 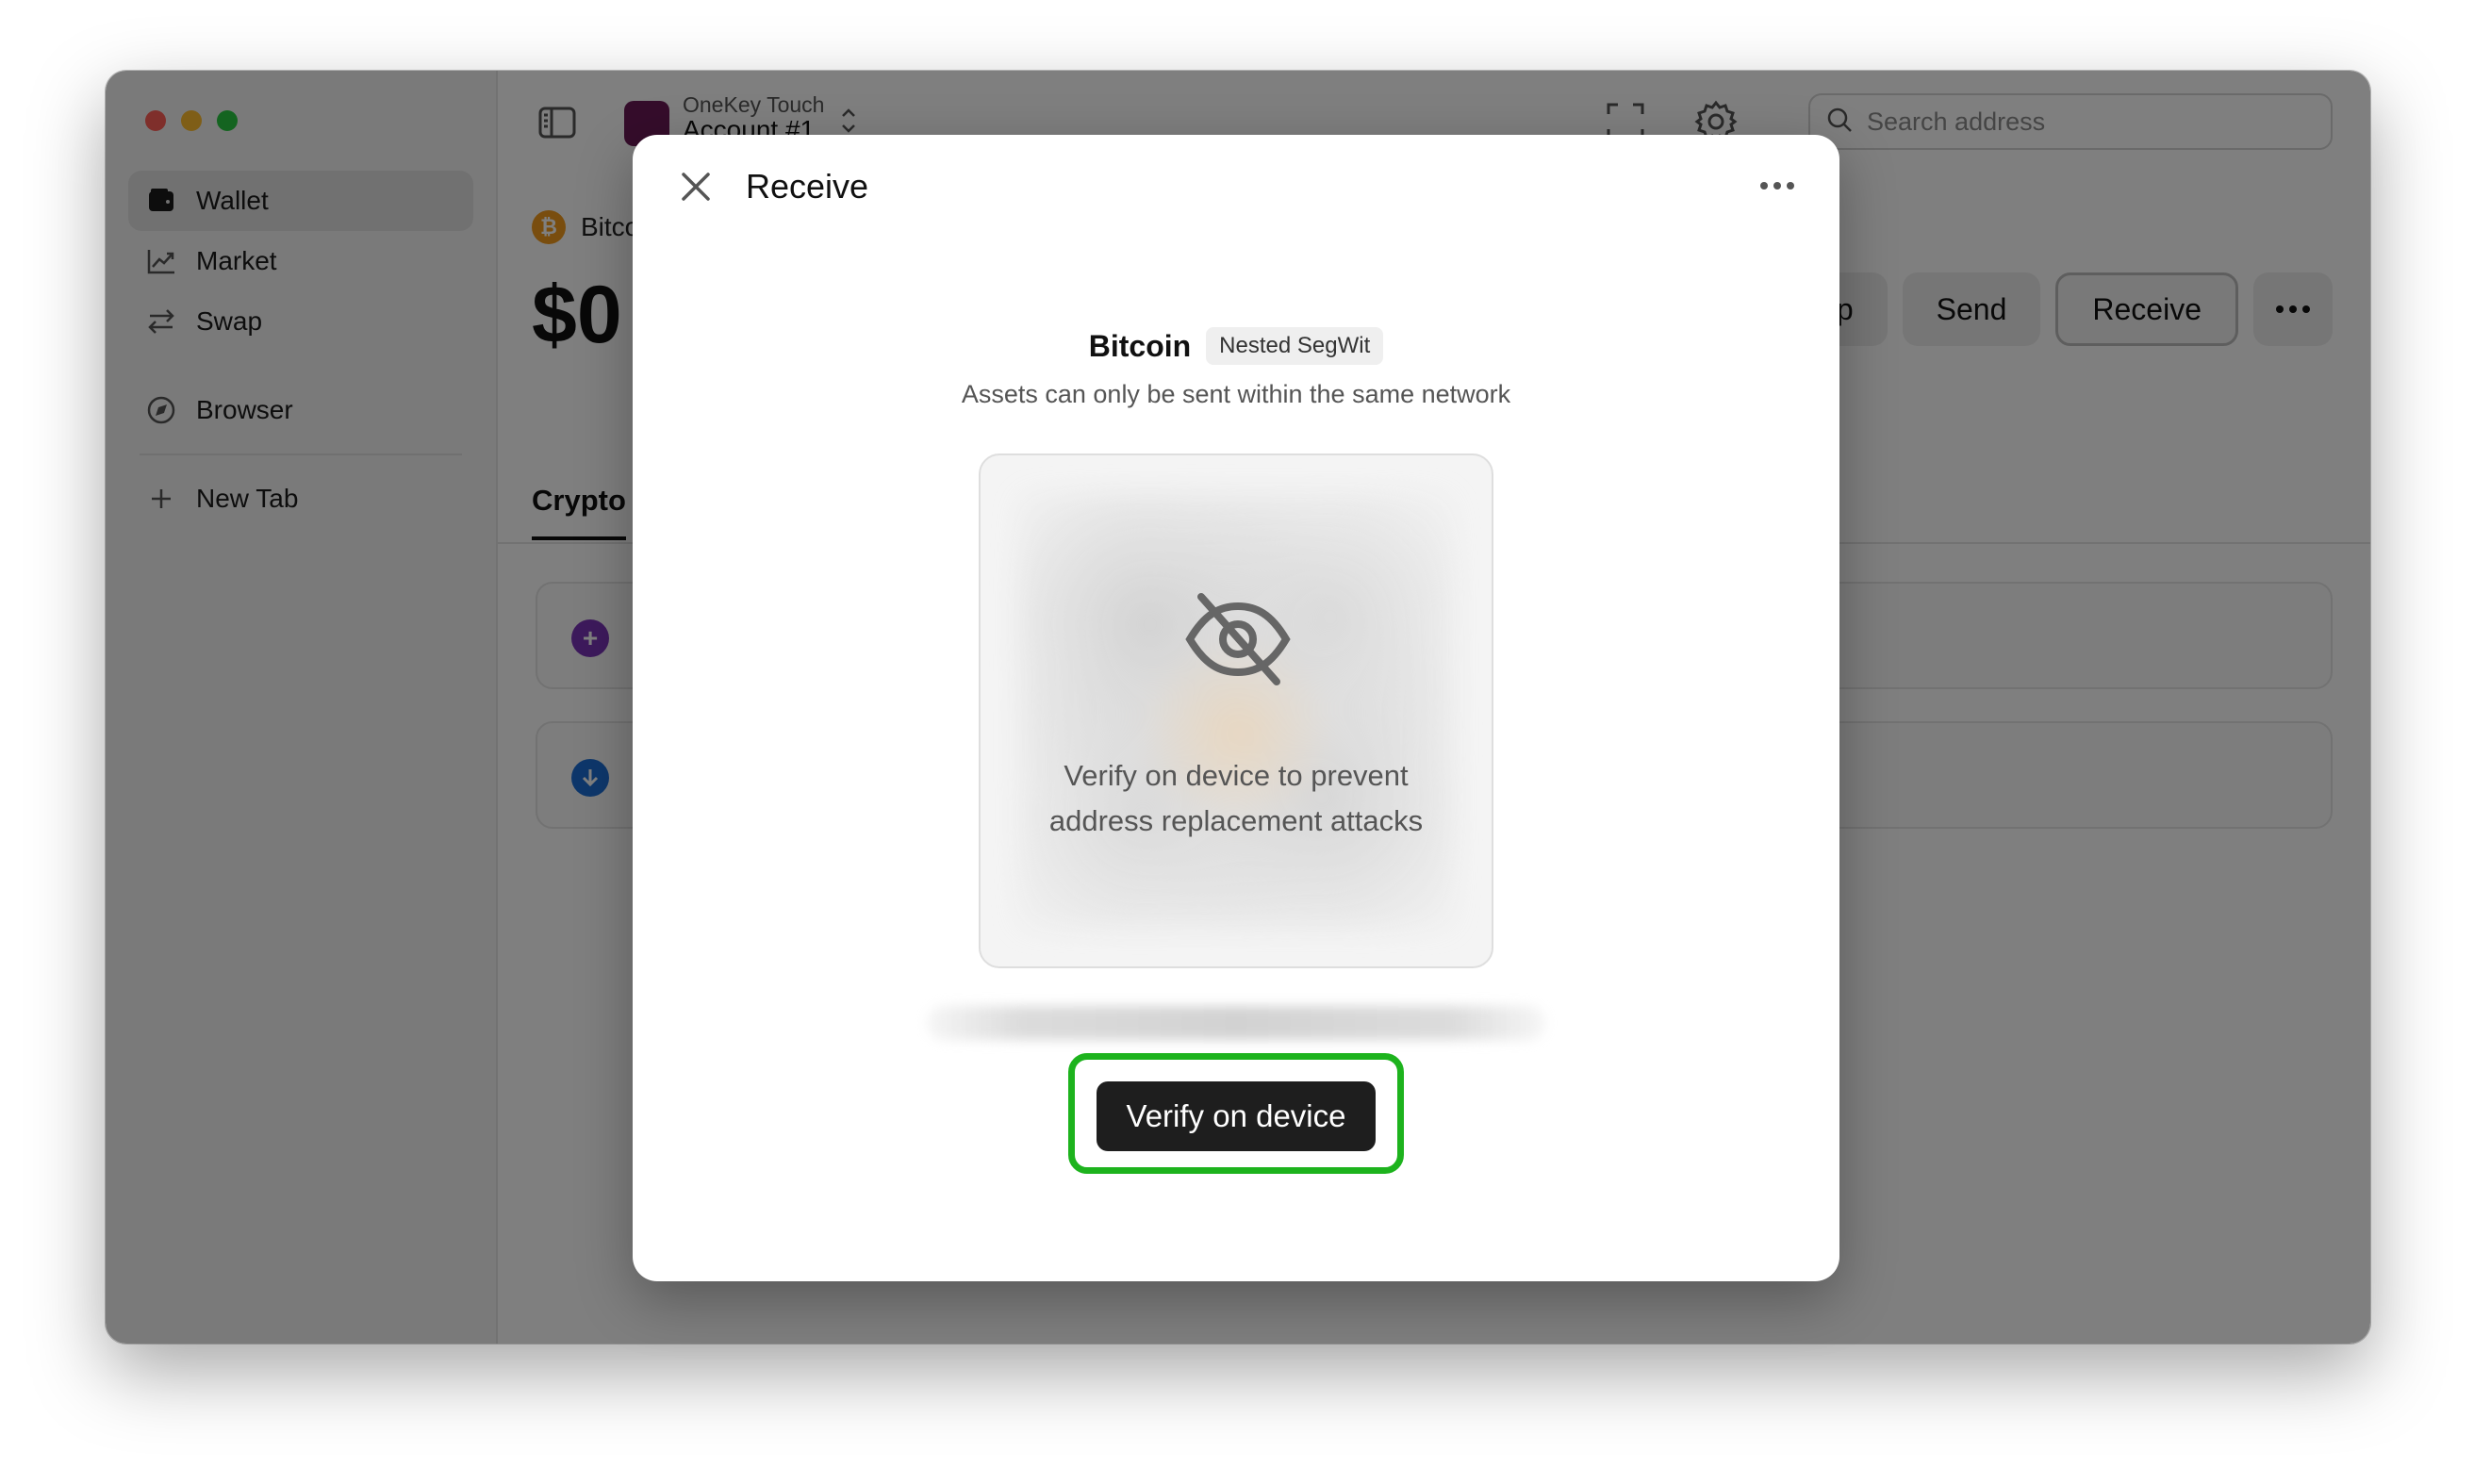 What do you see at coordinates (807, 186) in the screenshot?
I see `modal-title: Receive` at bounding box center [807, 186].